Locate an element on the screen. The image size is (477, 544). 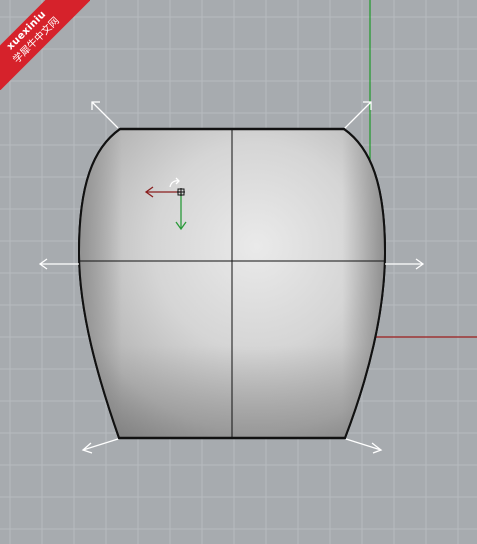
handle-right-arrow is located at coordinates (405, 264).